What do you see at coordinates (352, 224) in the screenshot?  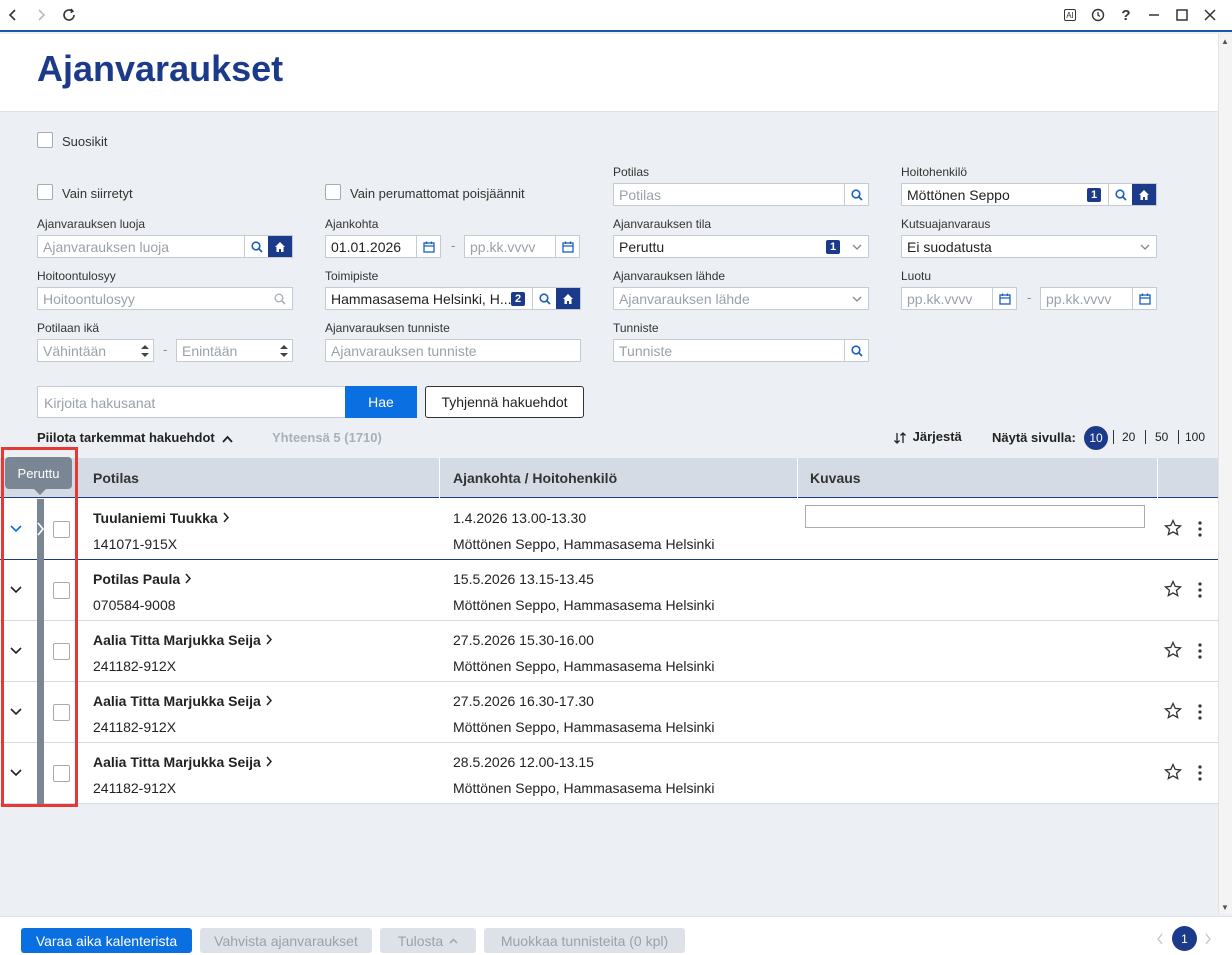 I see `time-label: Ajankohta` at bounding box center [352, 224].